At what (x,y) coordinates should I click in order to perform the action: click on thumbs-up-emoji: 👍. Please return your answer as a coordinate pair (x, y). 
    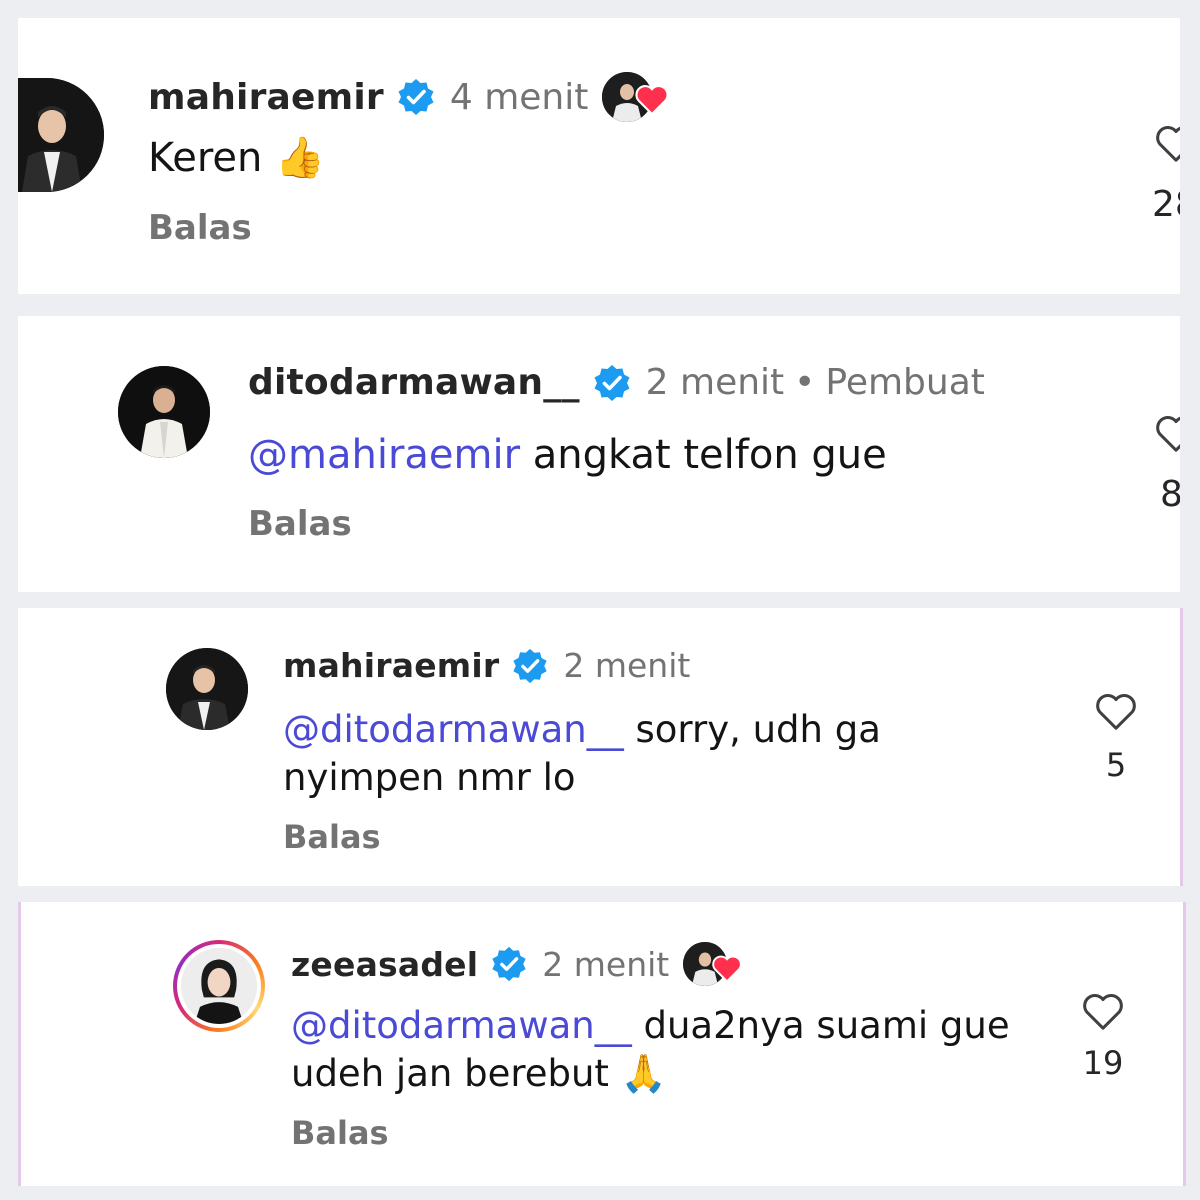
    Looking at the image, I should click on (300, 158).